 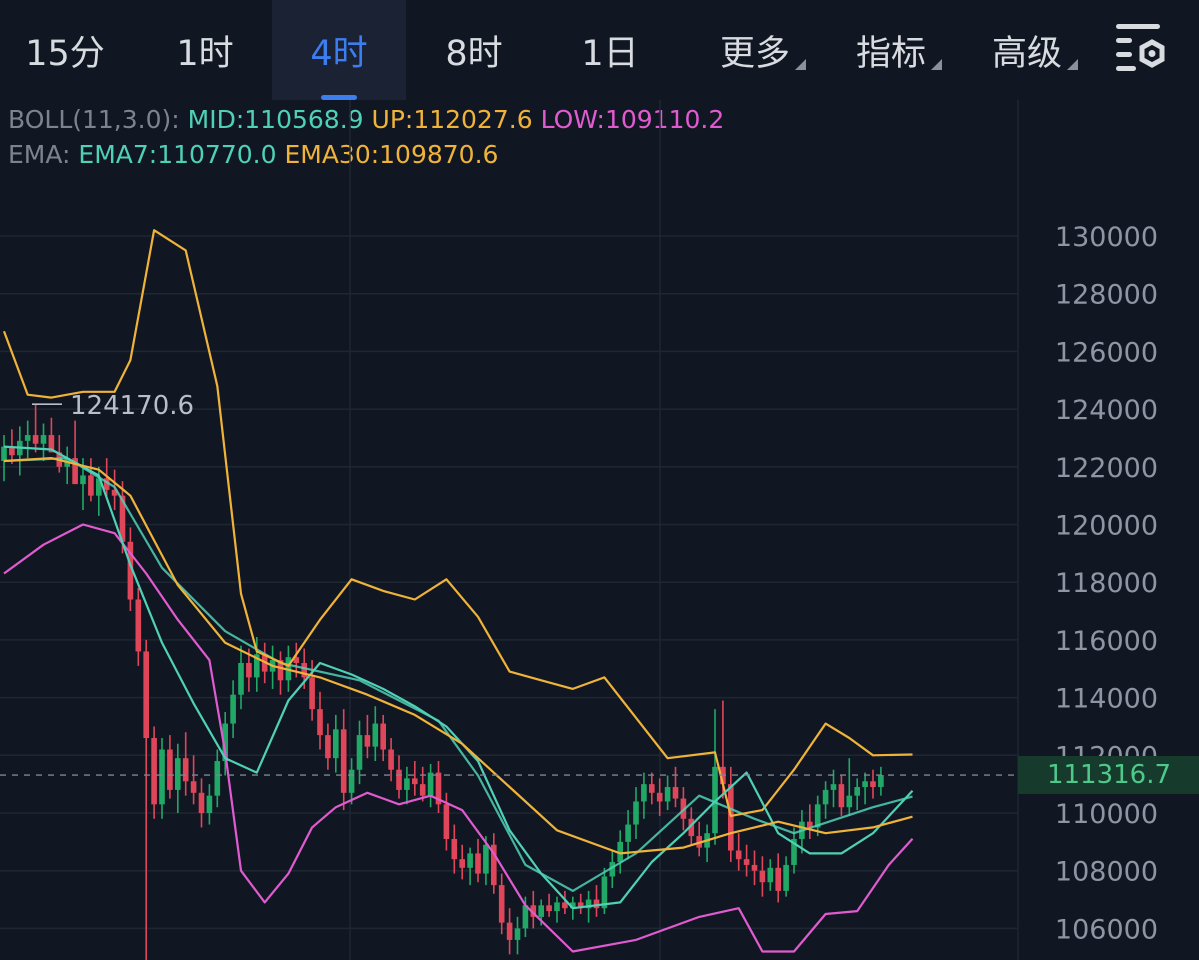 What do you see at coordinates (1106, 295) in the screenshot?
I see `y-tick-label: 128000` at bounding box center [1106, 295].